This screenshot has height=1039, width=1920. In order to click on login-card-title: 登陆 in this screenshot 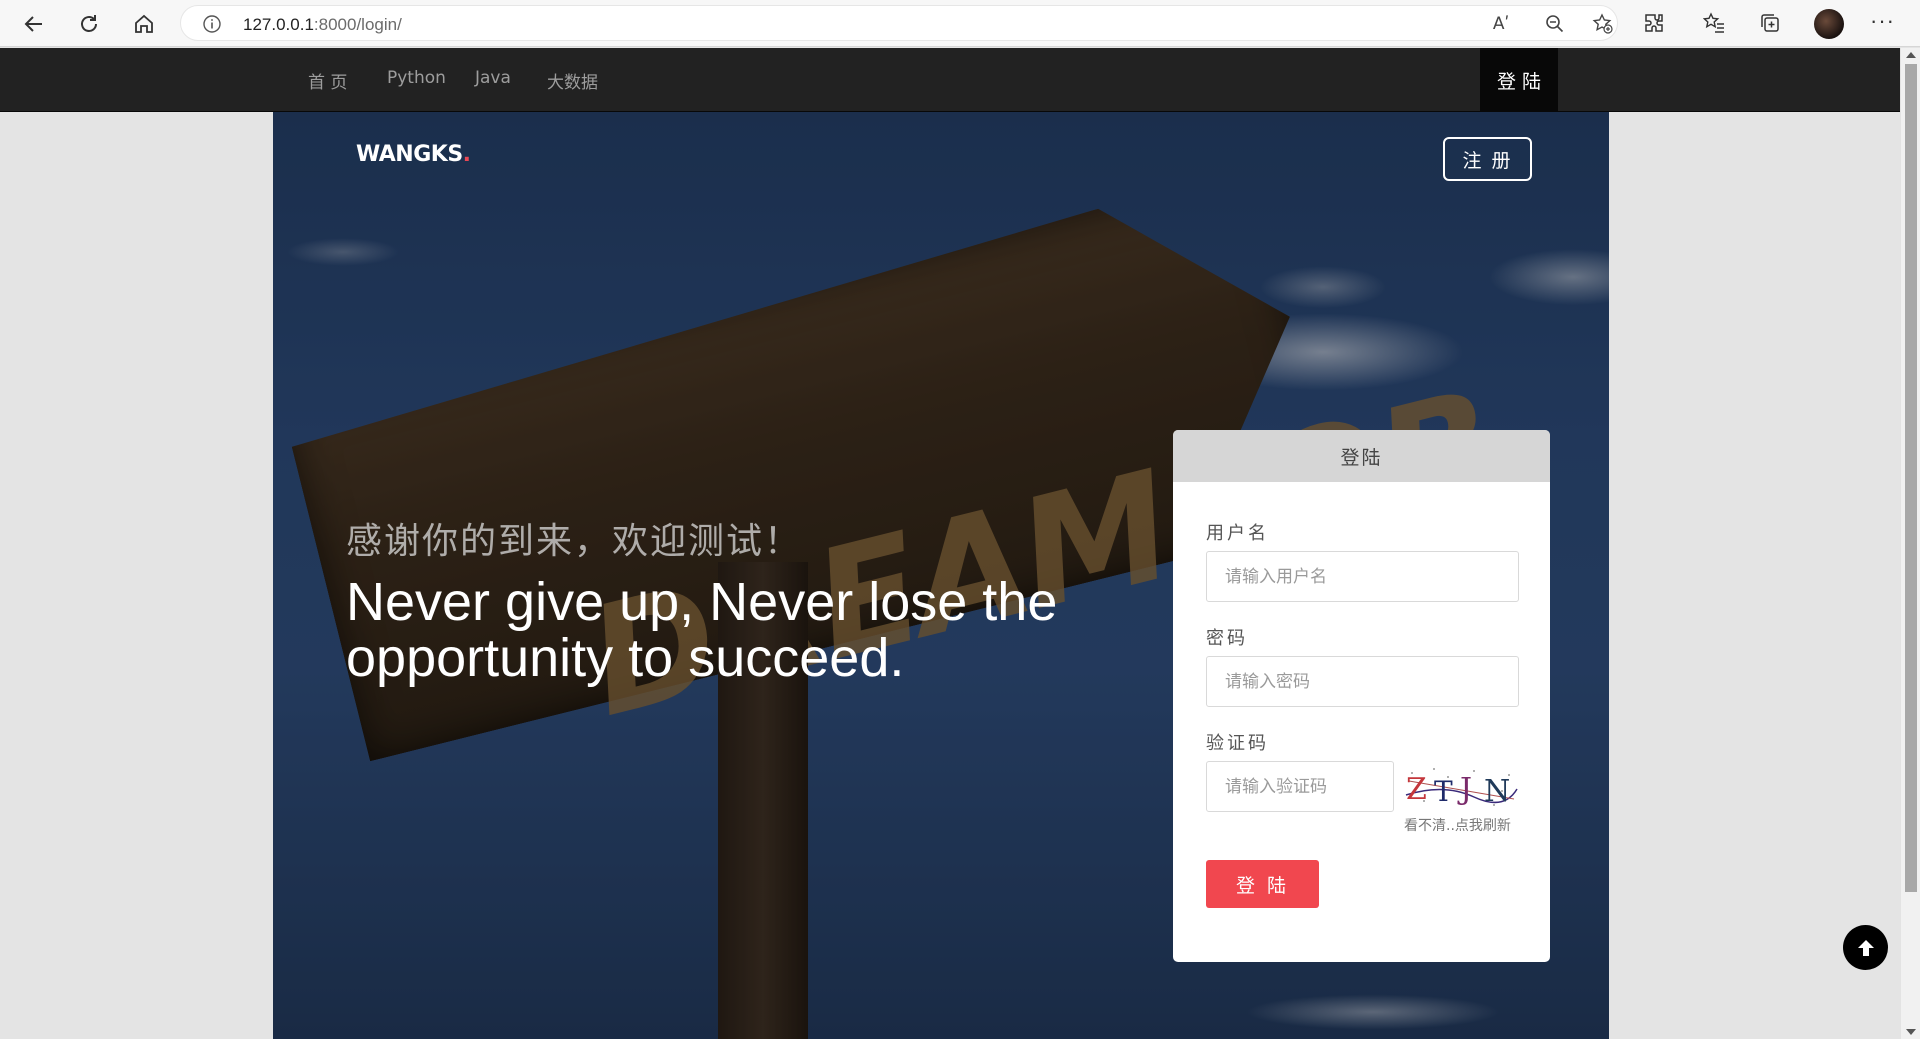, I will do `click(1361, 456)`.